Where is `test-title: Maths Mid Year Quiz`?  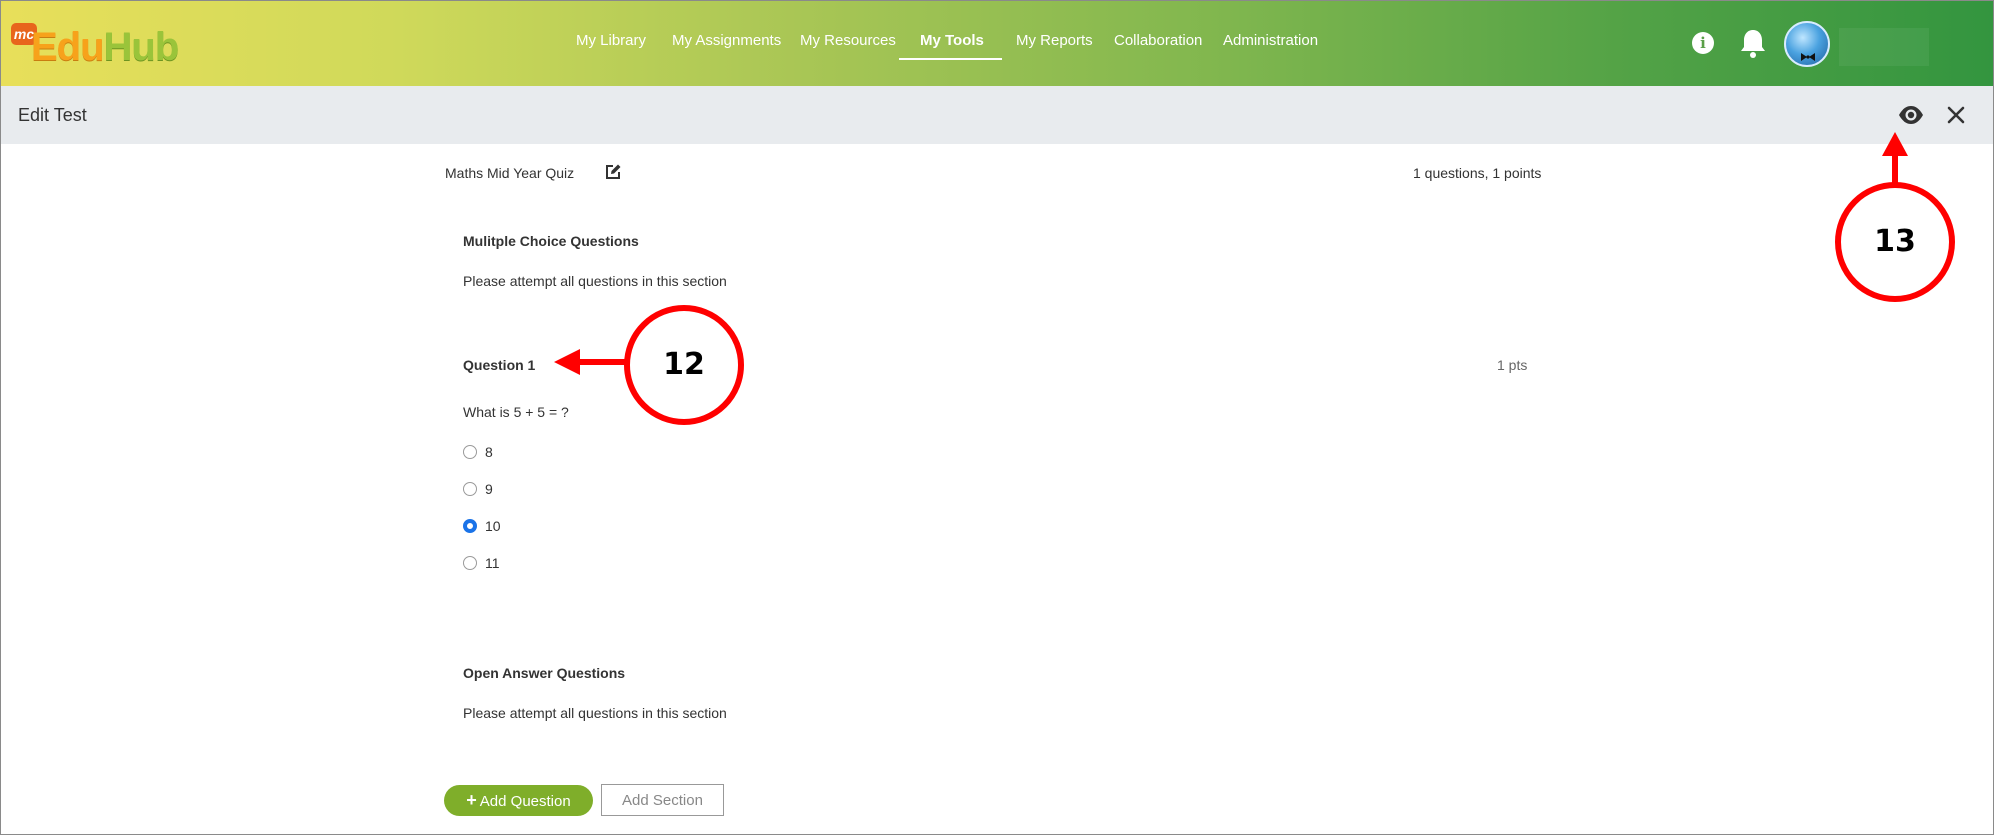
test-title: Maths Mid Year Quiz is located at coordinates (510, 173).